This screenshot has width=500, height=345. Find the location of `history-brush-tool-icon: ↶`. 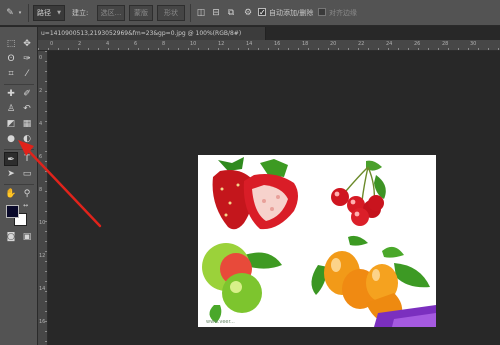

history-brush-tool-icon: ↶ is located at coordinates (27, 109).